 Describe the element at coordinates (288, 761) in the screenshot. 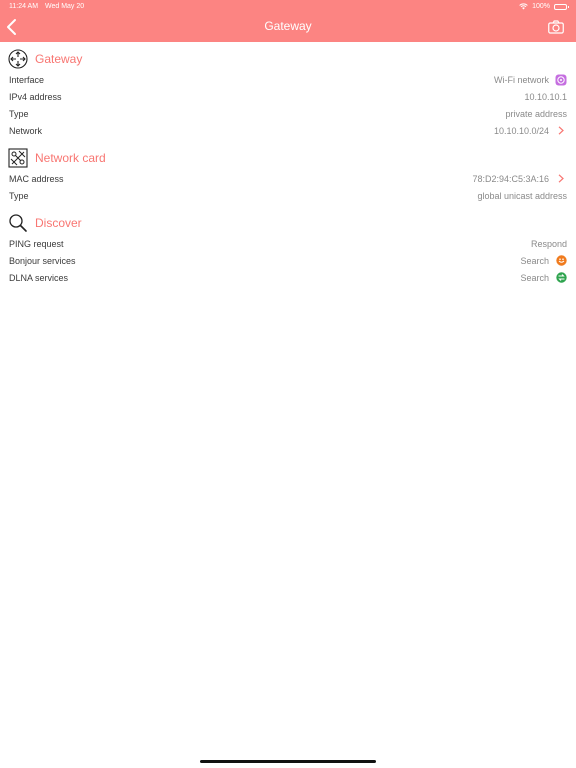

I see `home-indicator` at that location.